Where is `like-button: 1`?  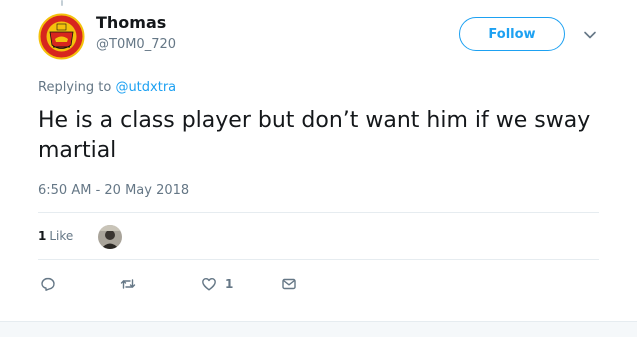 like-button: 1 is located at coordinates (217, 284).